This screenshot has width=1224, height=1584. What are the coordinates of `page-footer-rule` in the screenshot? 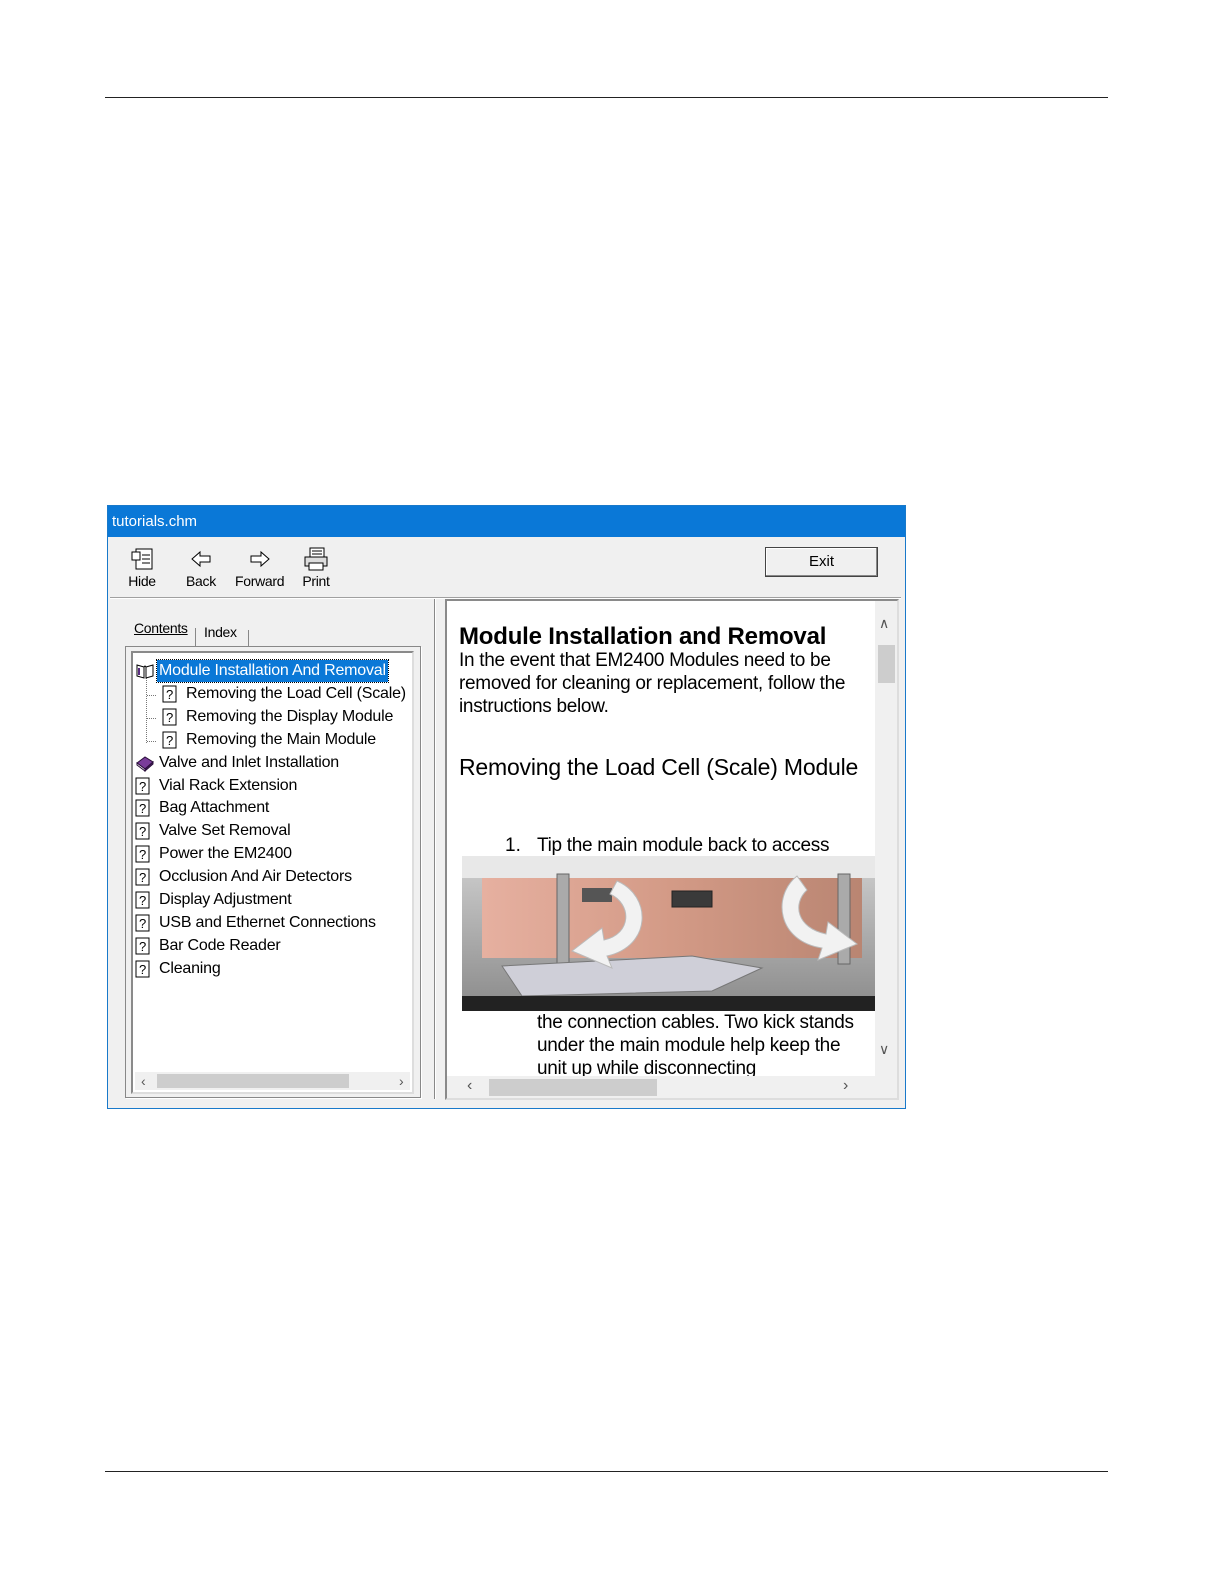 It's located at (606, 1471).